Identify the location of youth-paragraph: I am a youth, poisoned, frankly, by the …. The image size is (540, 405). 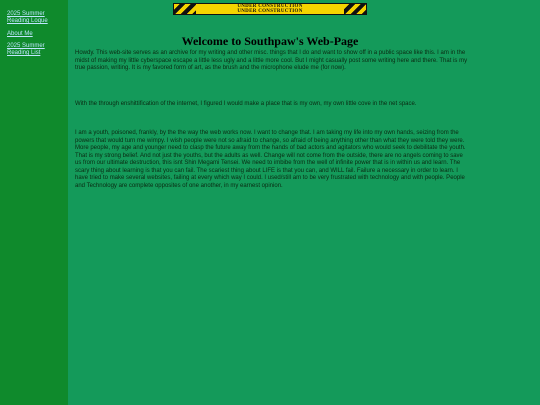
(270, 159).